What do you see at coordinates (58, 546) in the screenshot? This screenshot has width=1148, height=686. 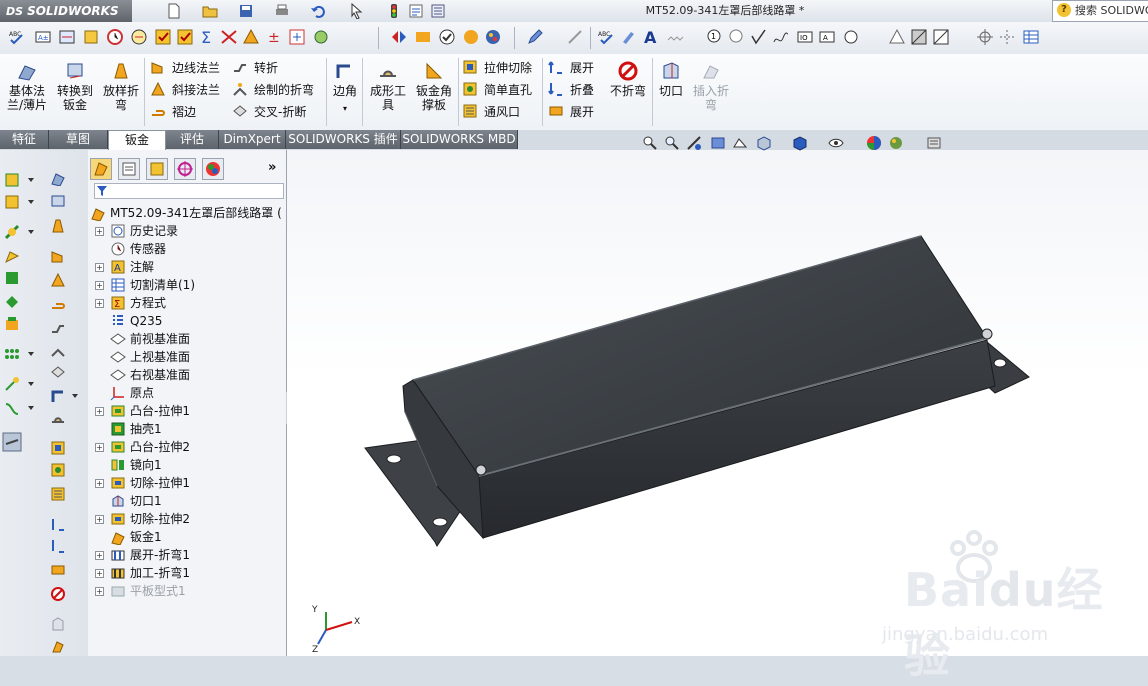 I see `fold-small-icon` at bounding box center [58, 546].